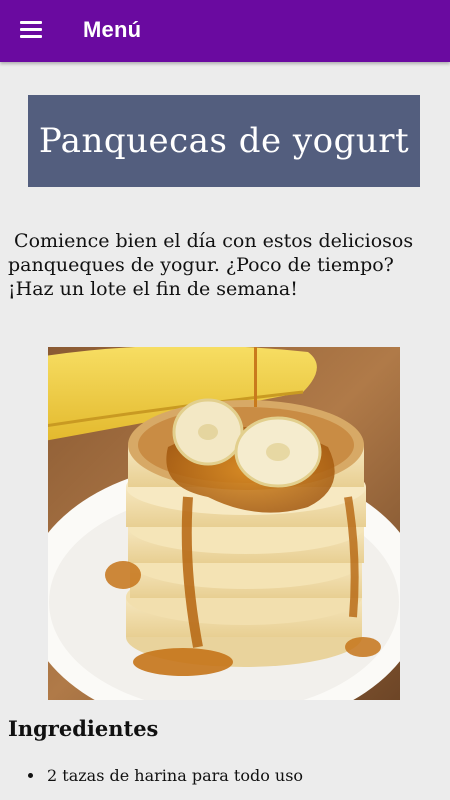 The height and width of the screenshot is (800, 450). I want to click on recipe-title-banner: Panquecas de yogurt, so click(224, 141).